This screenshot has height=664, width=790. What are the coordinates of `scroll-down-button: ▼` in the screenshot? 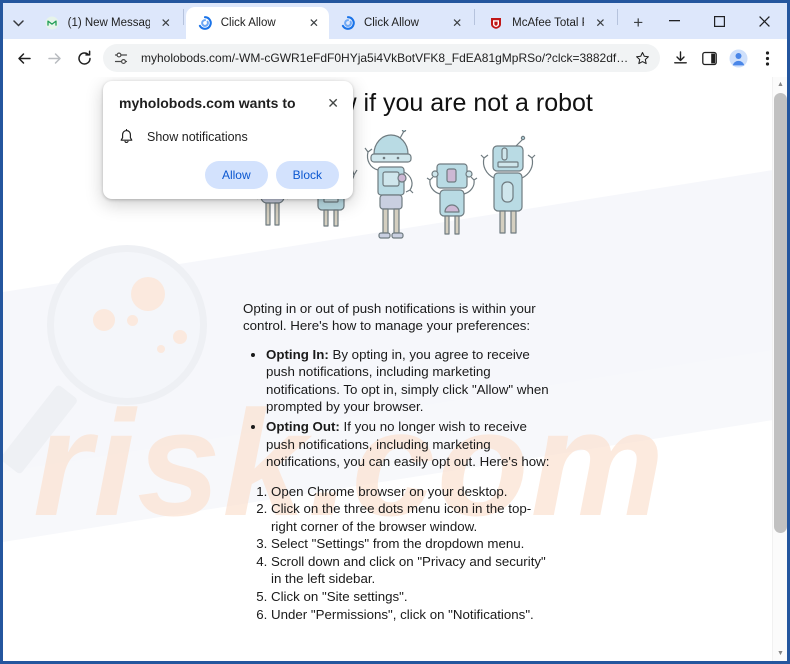 It's located at (780, 653).